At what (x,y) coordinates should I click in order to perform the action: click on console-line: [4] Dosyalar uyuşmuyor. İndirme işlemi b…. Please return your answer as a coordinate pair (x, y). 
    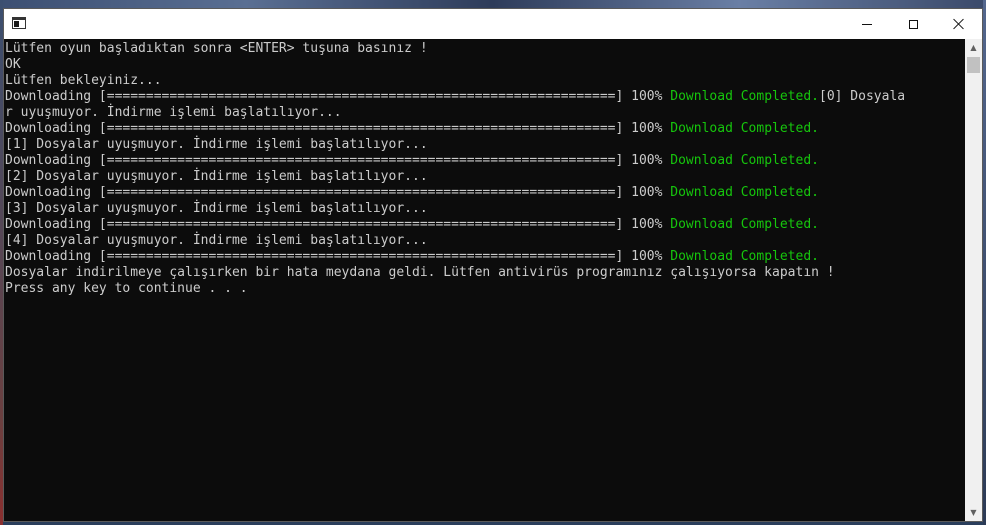
    Looking at the image, I should click on (484, 241).